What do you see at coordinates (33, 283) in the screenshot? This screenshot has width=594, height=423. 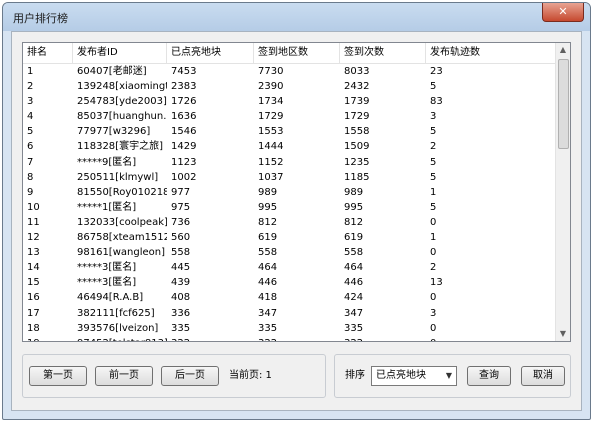 I see `cell-rank: 15` at bounding box center [33, 283].